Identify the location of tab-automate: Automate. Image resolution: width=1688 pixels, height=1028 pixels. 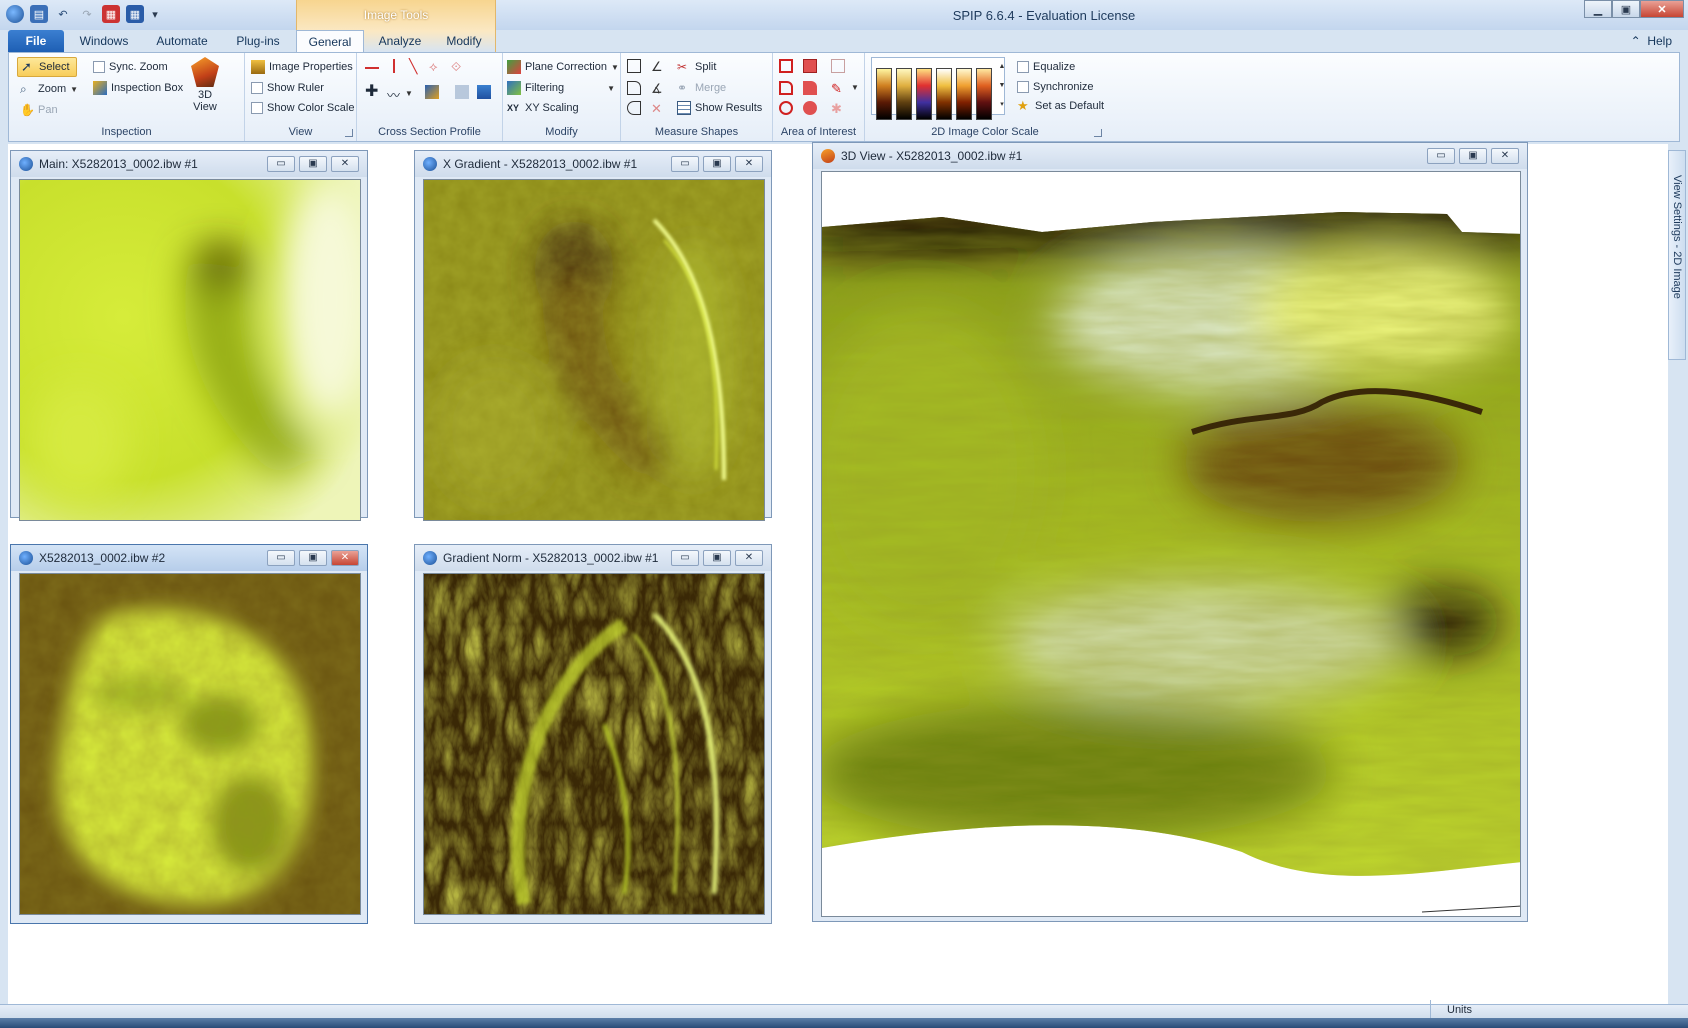
(182, 41).